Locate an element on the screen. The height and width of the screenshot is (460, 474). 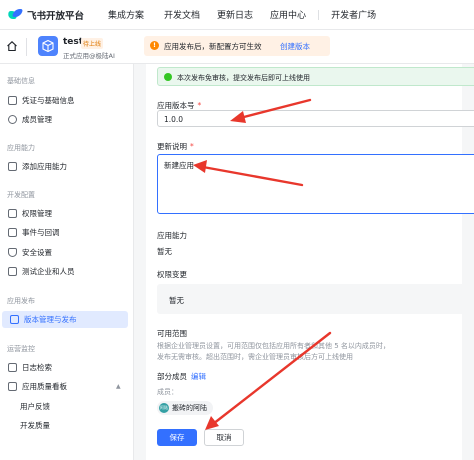
notice-text: 应用发布后，新配置方可生效 is located at coordinates (213, 46).